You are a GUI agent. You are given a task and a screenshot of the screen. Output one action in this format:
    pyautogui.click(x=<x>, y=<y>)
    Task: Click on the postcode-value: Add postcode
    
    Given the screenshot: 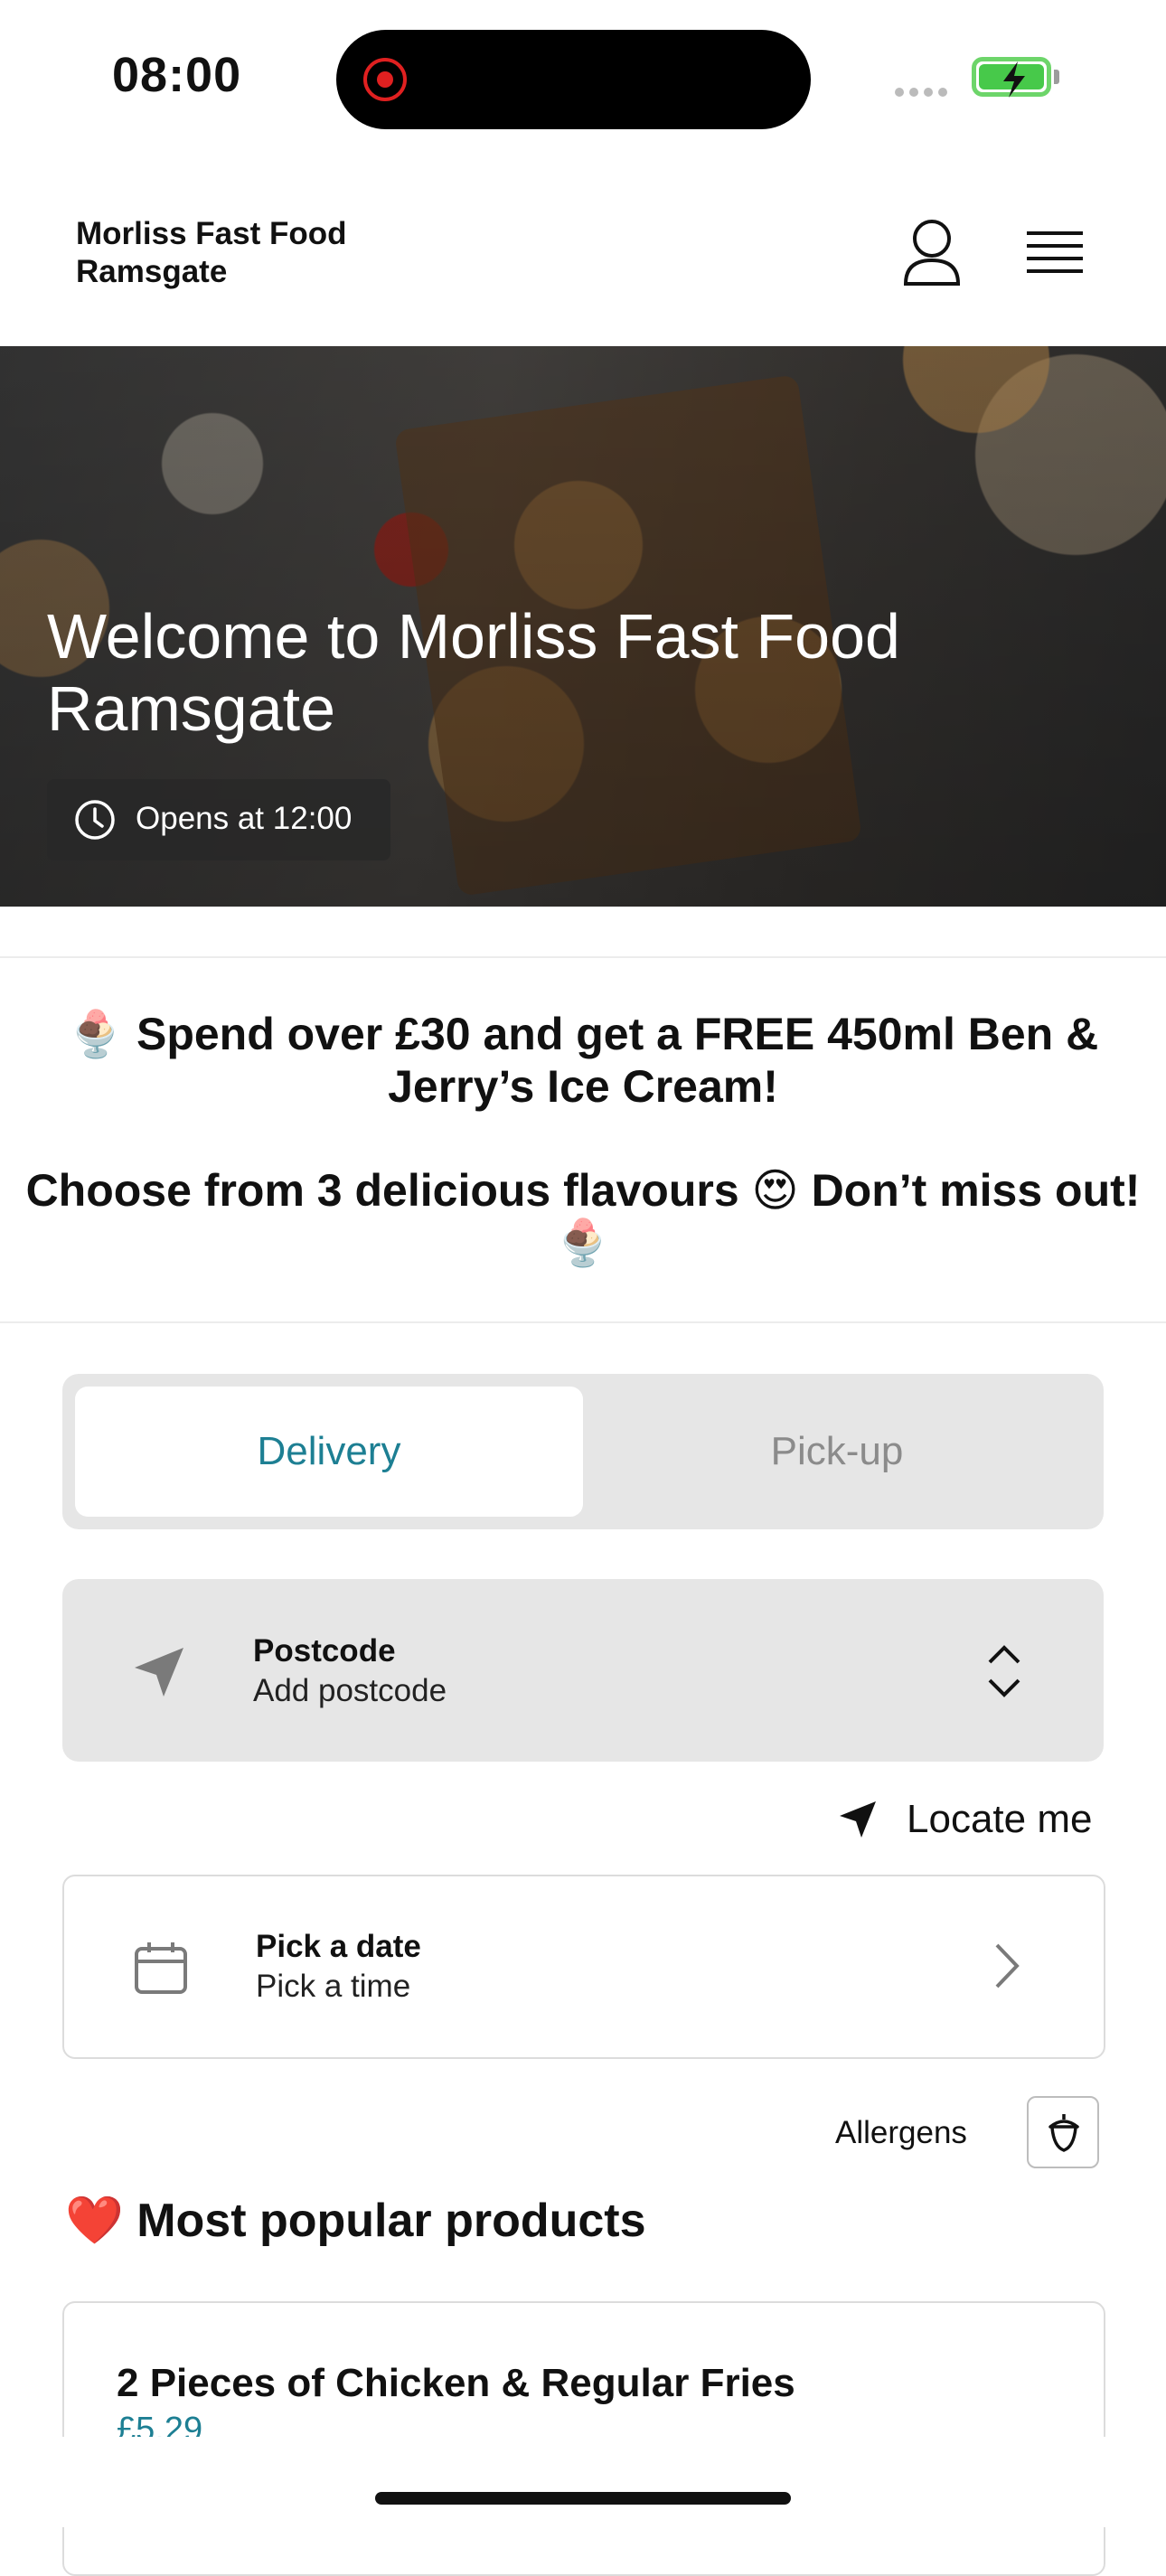 What is the action you would take?
    pyautogui.click(x=350, y=1691)
    